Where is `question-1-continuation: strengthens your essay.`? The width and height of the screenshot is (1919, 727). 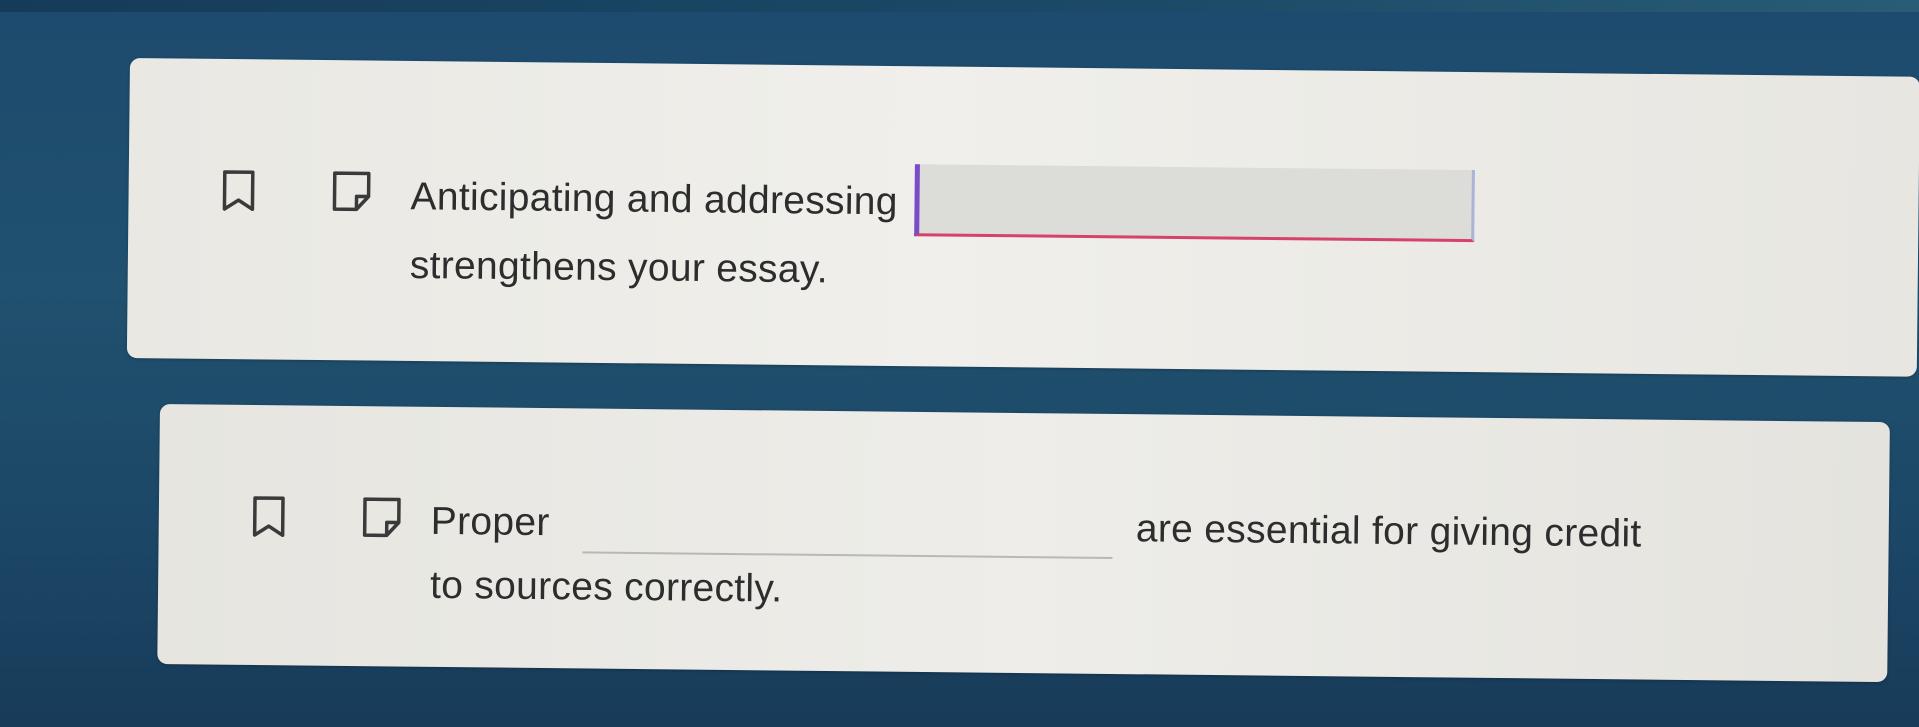
question-1-continuation: strengthens your essay. is located at coordinates (619, 267).